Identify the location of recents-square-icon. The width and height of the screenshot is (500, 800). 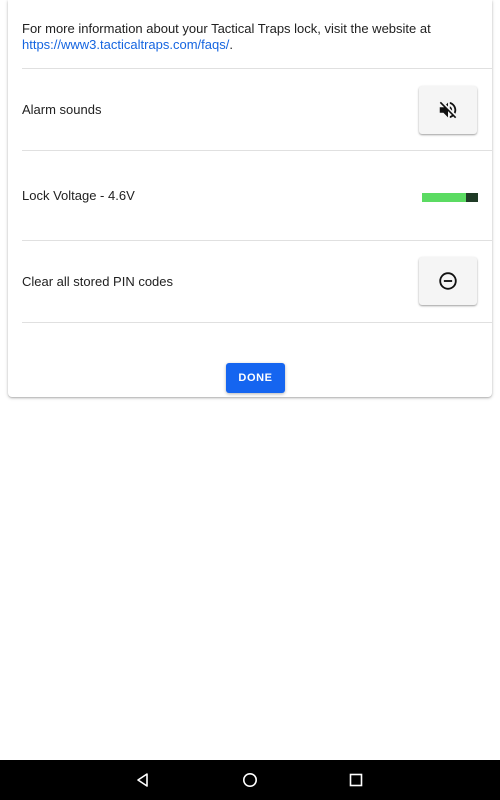
(356, 780).